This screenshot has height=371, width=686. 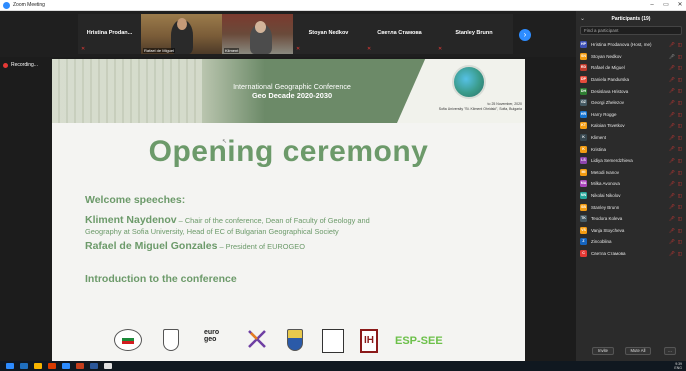 What do you see at coordinates (631, 103) in the screenshot?
I see `participant-row: GZ Georgi Zhelezov 🎤︎ ◫` at bounding box center [631, 103].